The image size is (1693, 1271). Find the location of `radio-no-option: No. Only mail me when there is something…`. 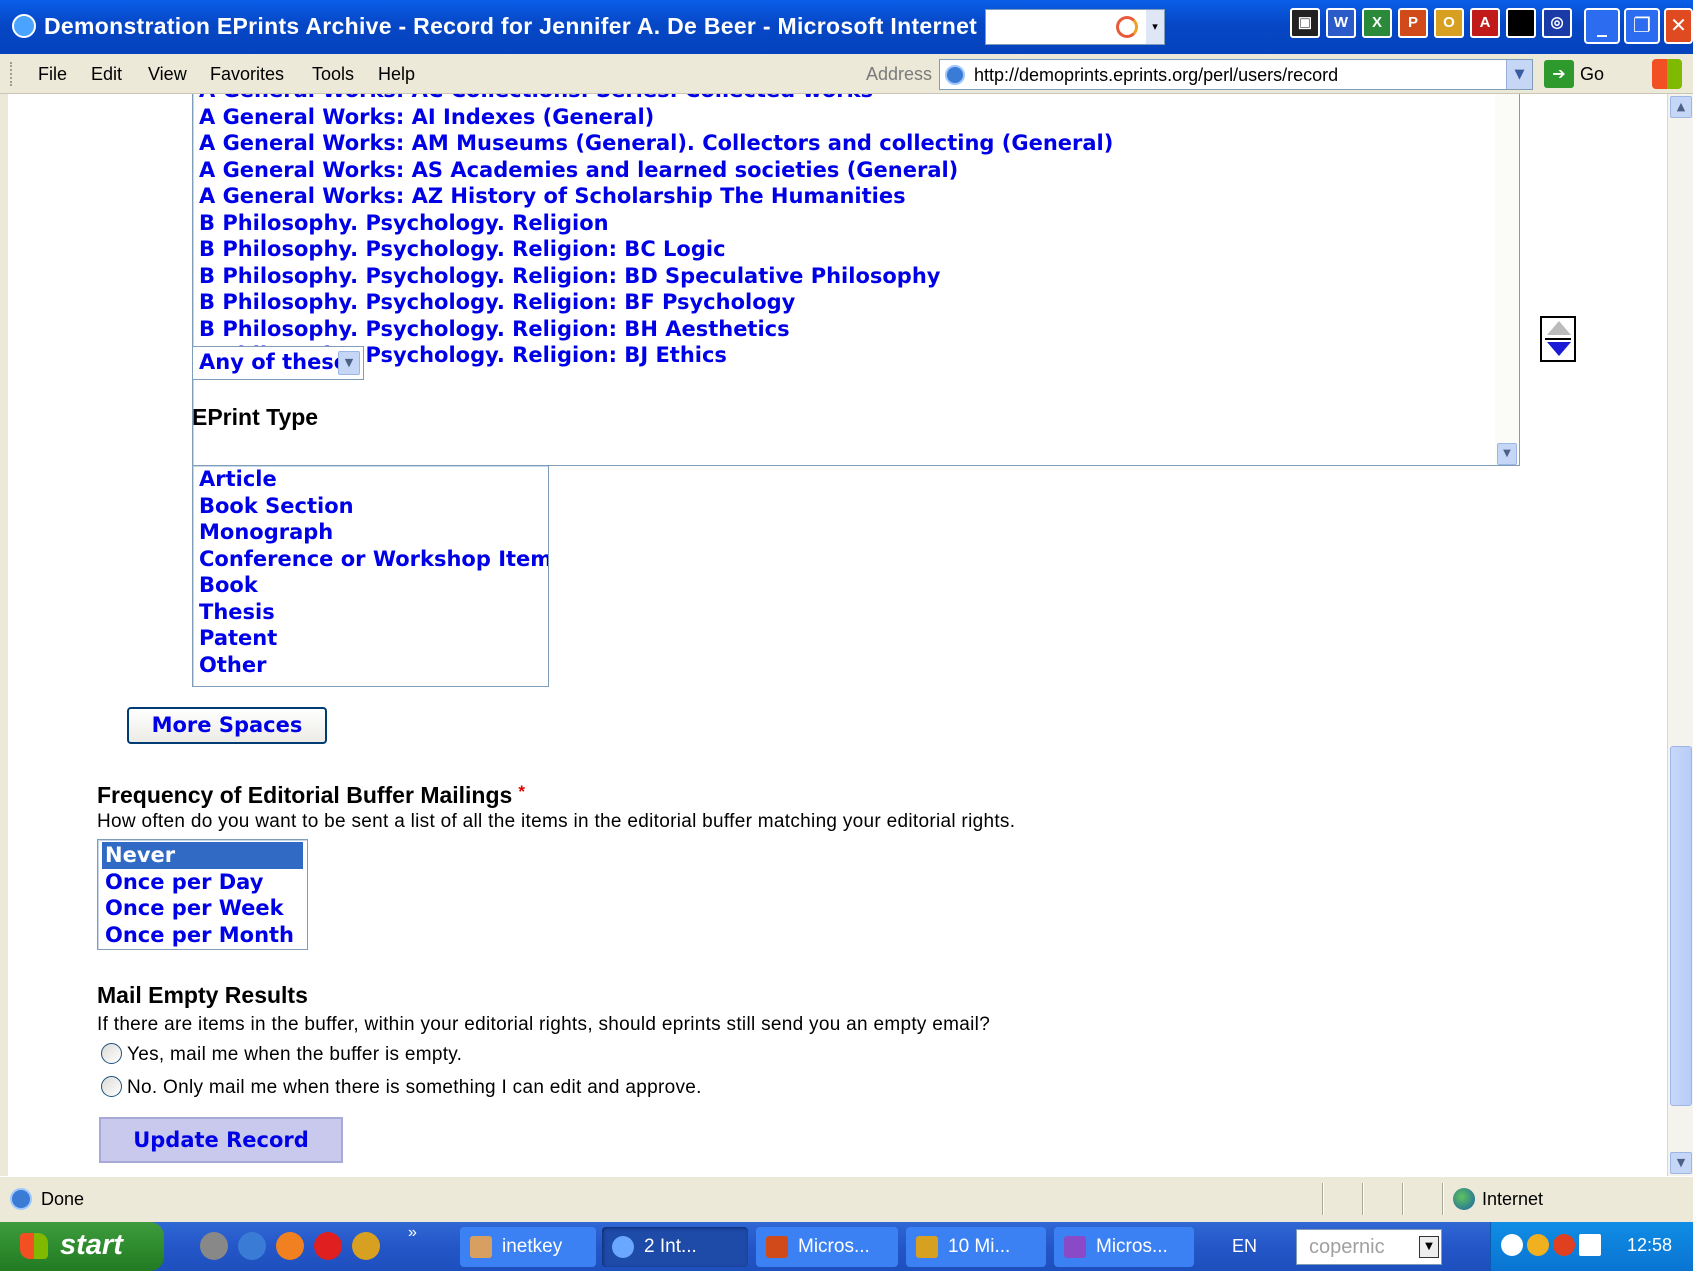

radio-no-option: No. Only mail me when there is something… is located at coordinates (401, 1087).